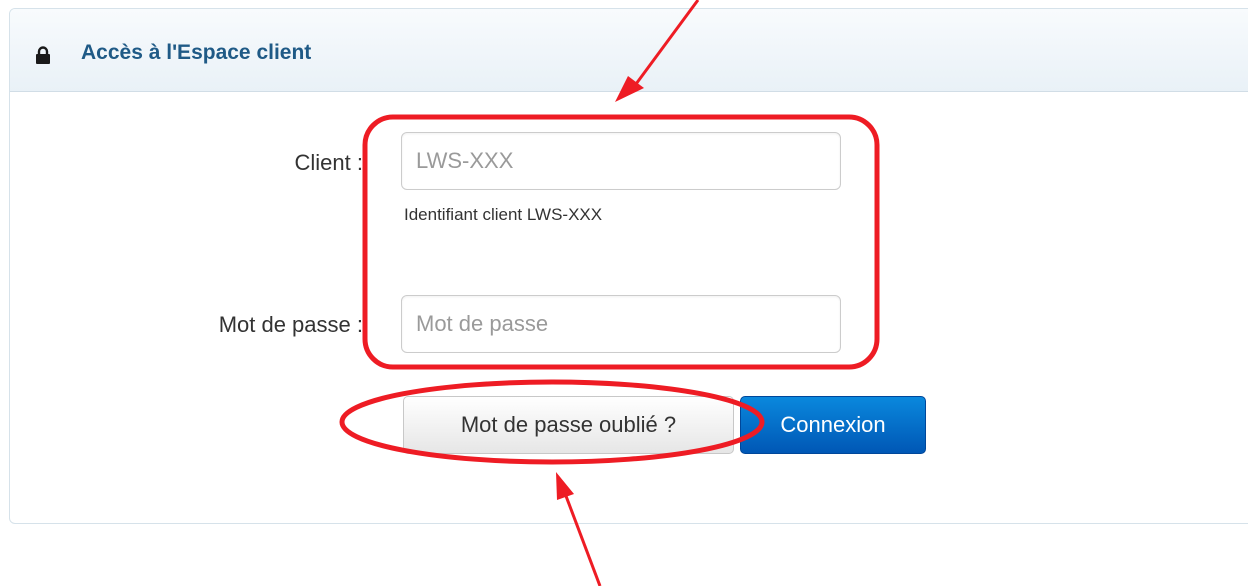 This screenshot has width=1248, height=586. Describe the element at coordinates (568, 425) in the screenshot. I see `forgot-password-button: Mot de passe oublié ?` at that location.